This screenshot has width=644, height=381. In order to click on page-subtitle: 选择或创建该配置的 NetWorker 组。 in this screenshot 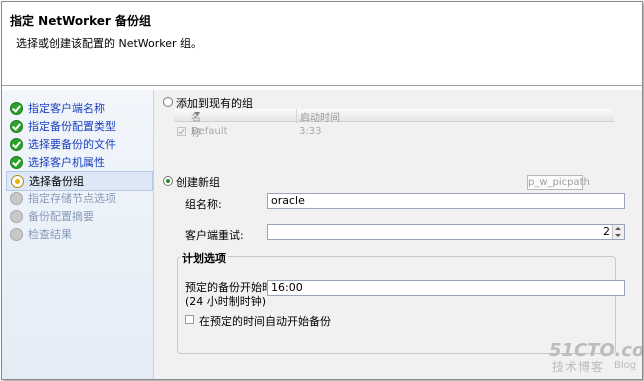, I will do `click(109, 43)`.